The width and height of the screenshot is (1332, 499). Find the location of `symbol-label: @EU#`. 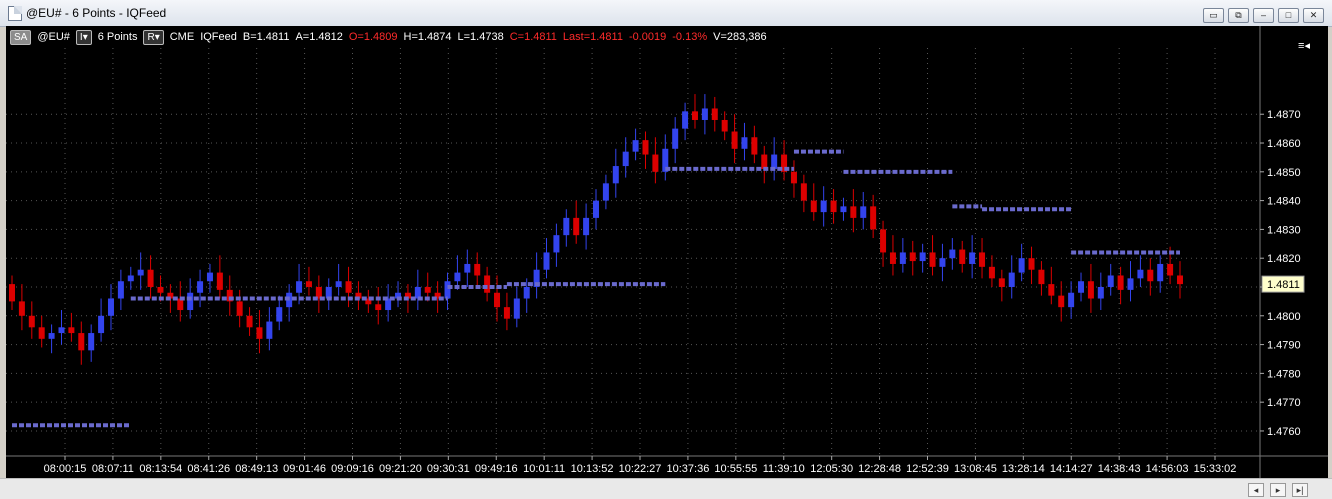

symbol-label: @EU# is located at coordinates (53, 37).